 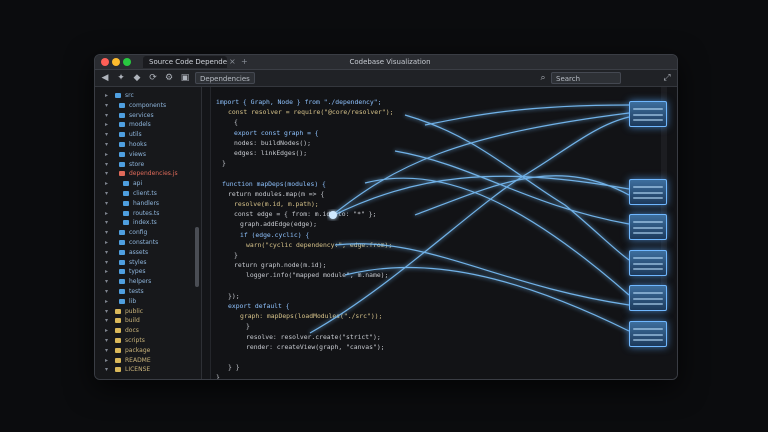 I want to click on sidebar-item: ▾ LICENSE, so click(x=148, y=369).